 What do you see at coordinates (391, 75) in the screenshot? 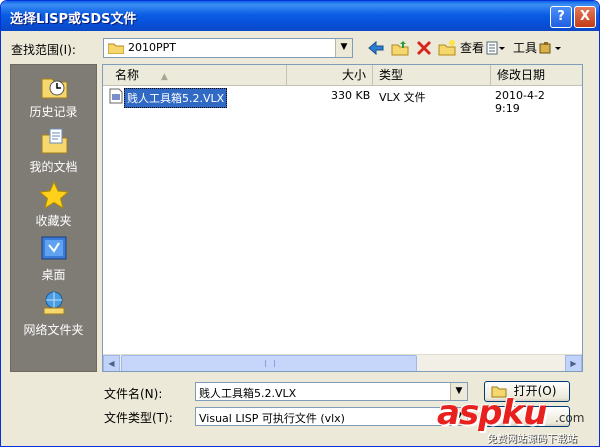
I see `column-type-label: 类型` at bounding box center [391, 75].